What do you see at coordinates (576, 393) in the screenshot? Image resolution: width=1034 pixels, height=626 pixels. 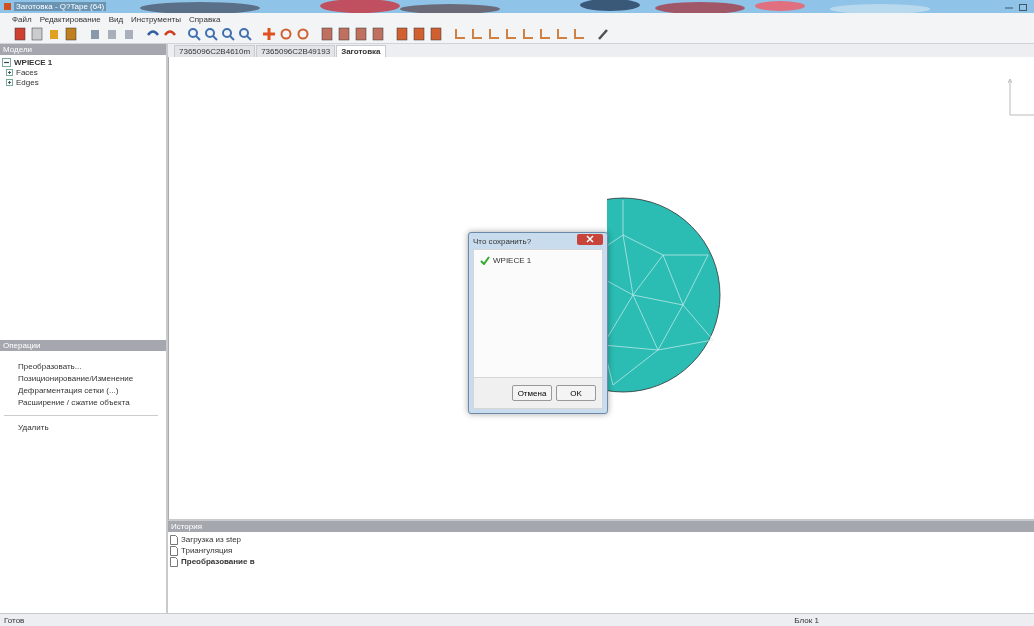 I see `ok-button: OK` at bounding box center [576, 393].